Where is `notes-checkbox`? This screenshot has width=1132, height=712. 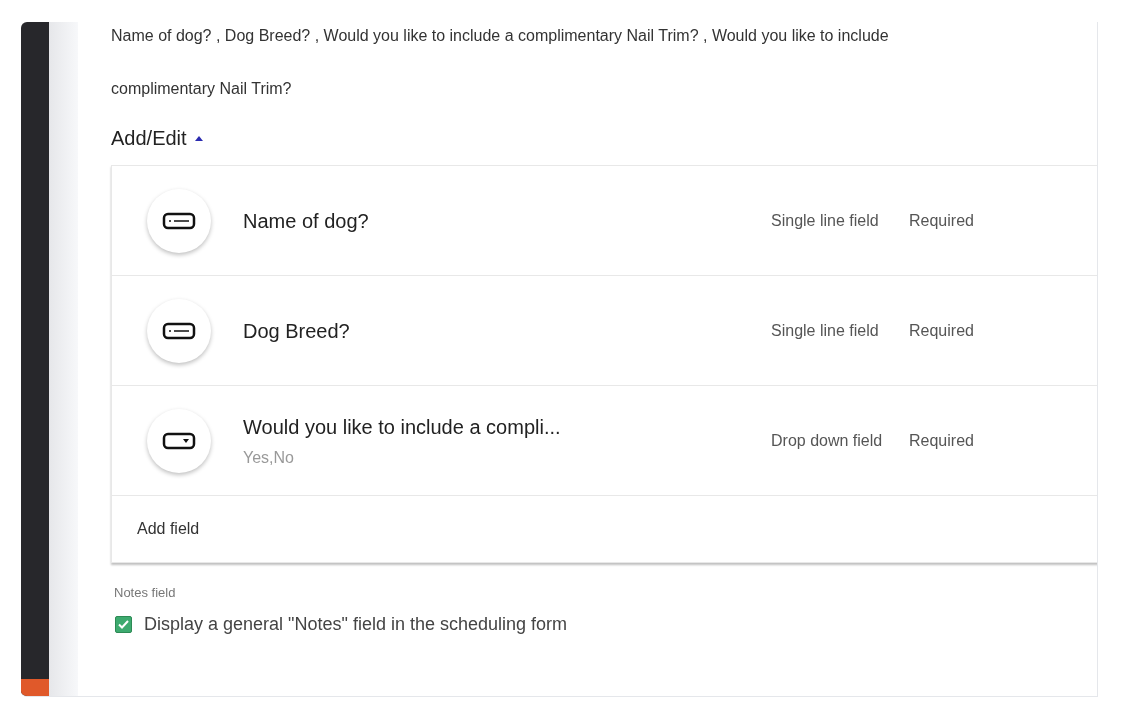
notes-checkbox is located at coordinates (123, 624).